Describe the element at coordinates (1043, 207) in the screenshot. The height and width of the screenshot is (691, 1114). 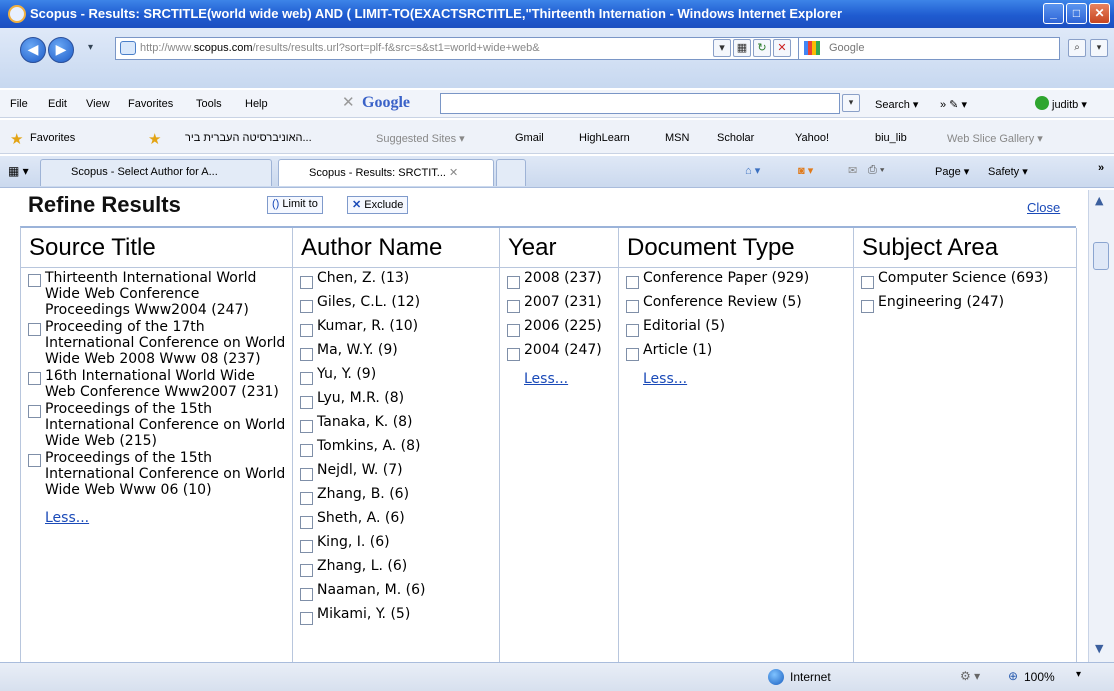
I see `close-panel-link: Close` at that location.